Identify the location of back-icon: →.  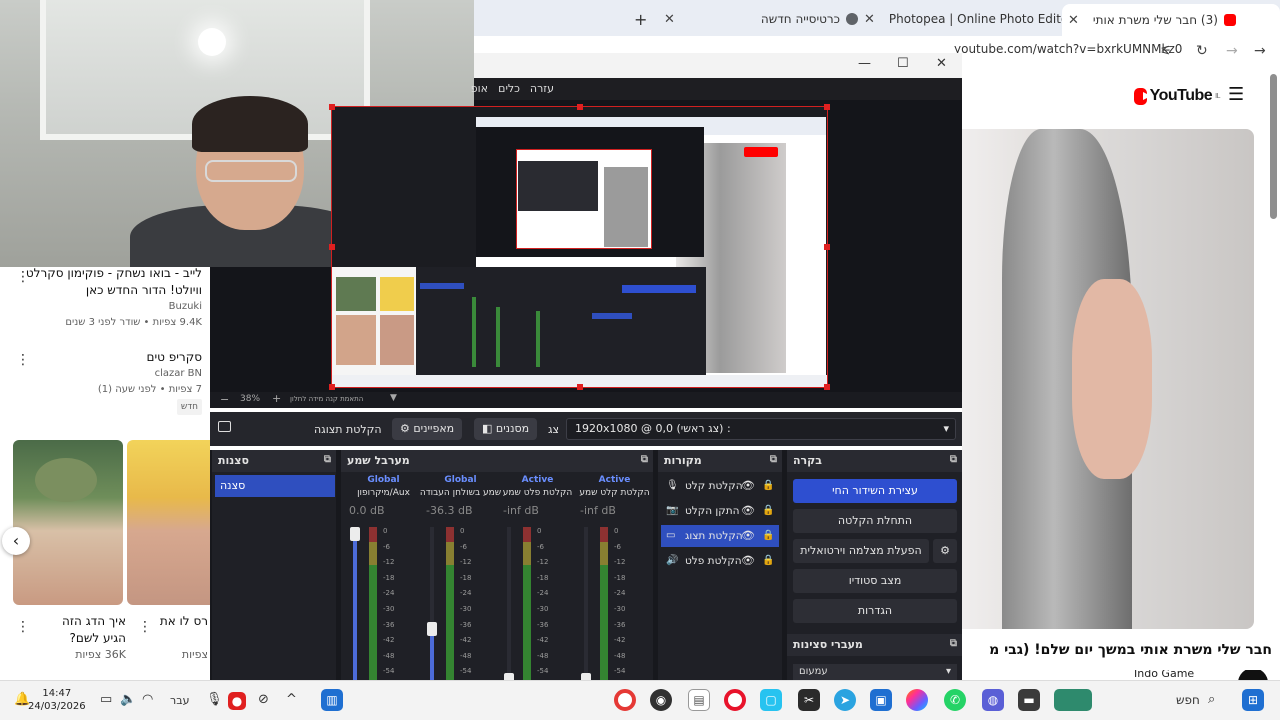
(1260, 51).